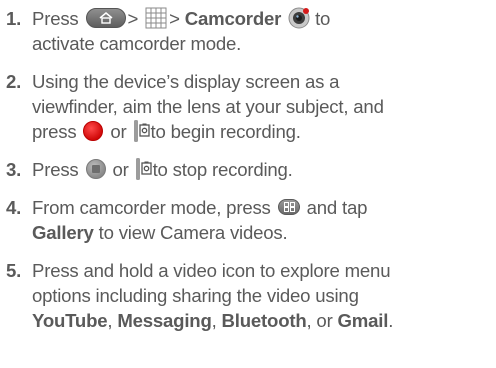 The image size is (496, 368). I want to click on step-number: 5., so click(14, 271).